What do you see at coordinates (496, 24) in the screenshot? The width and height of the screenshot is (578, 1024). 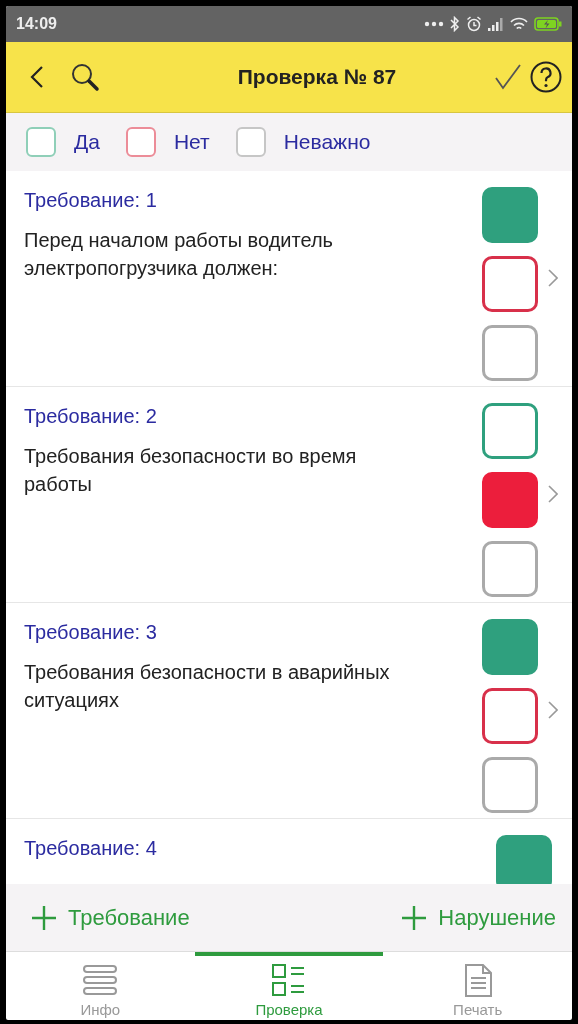 I see `signal-icon` at bounding box center [496, 24].